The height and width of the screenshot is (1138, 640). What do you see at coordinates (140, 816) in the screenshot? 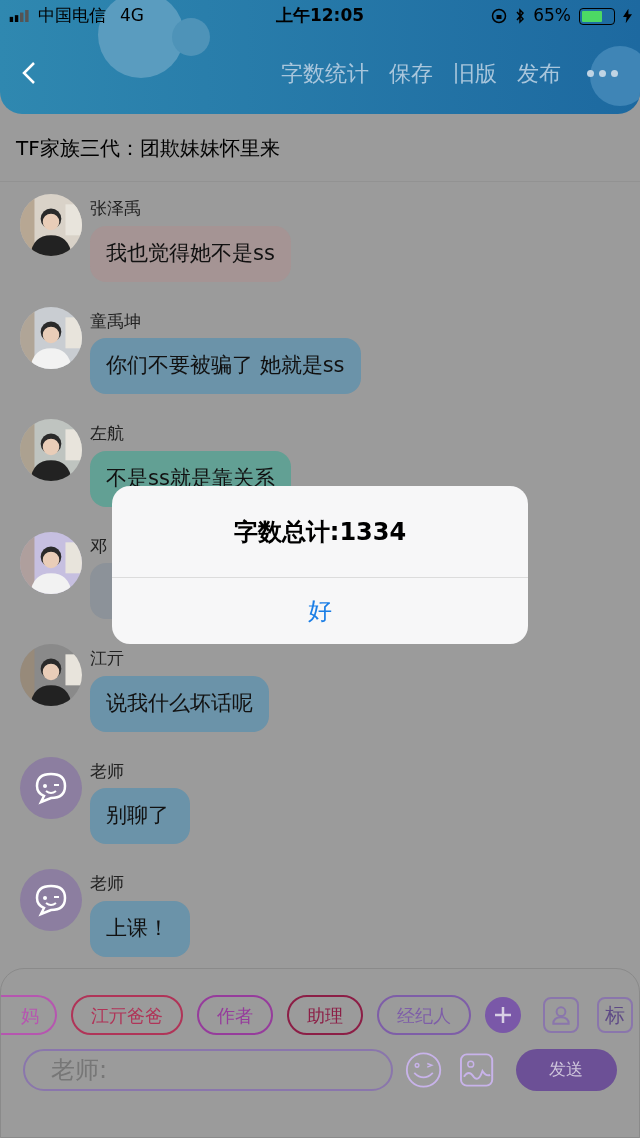
I see `message-bubble: 别聊了` at bounding box center [140, 816].